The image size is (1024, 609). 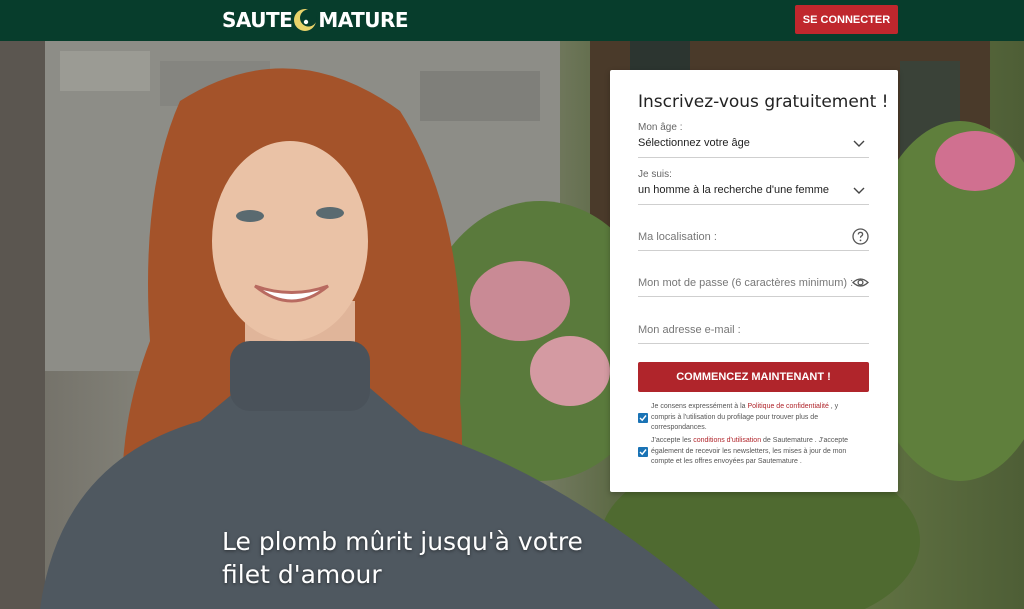 I want to click on location-placeholder: Ma localisation :, so click(x=677, y=237).